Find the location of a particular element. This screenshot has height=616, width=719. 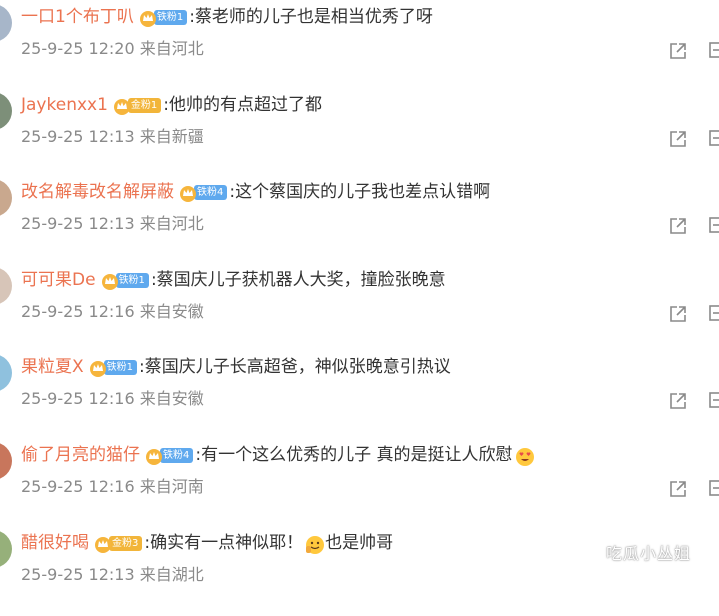

comment-line: 可可果De 铁粉1 : 蔡国庆儿子获机器人大奖，撞脸张晚意 is located at coordinates (233, 280).